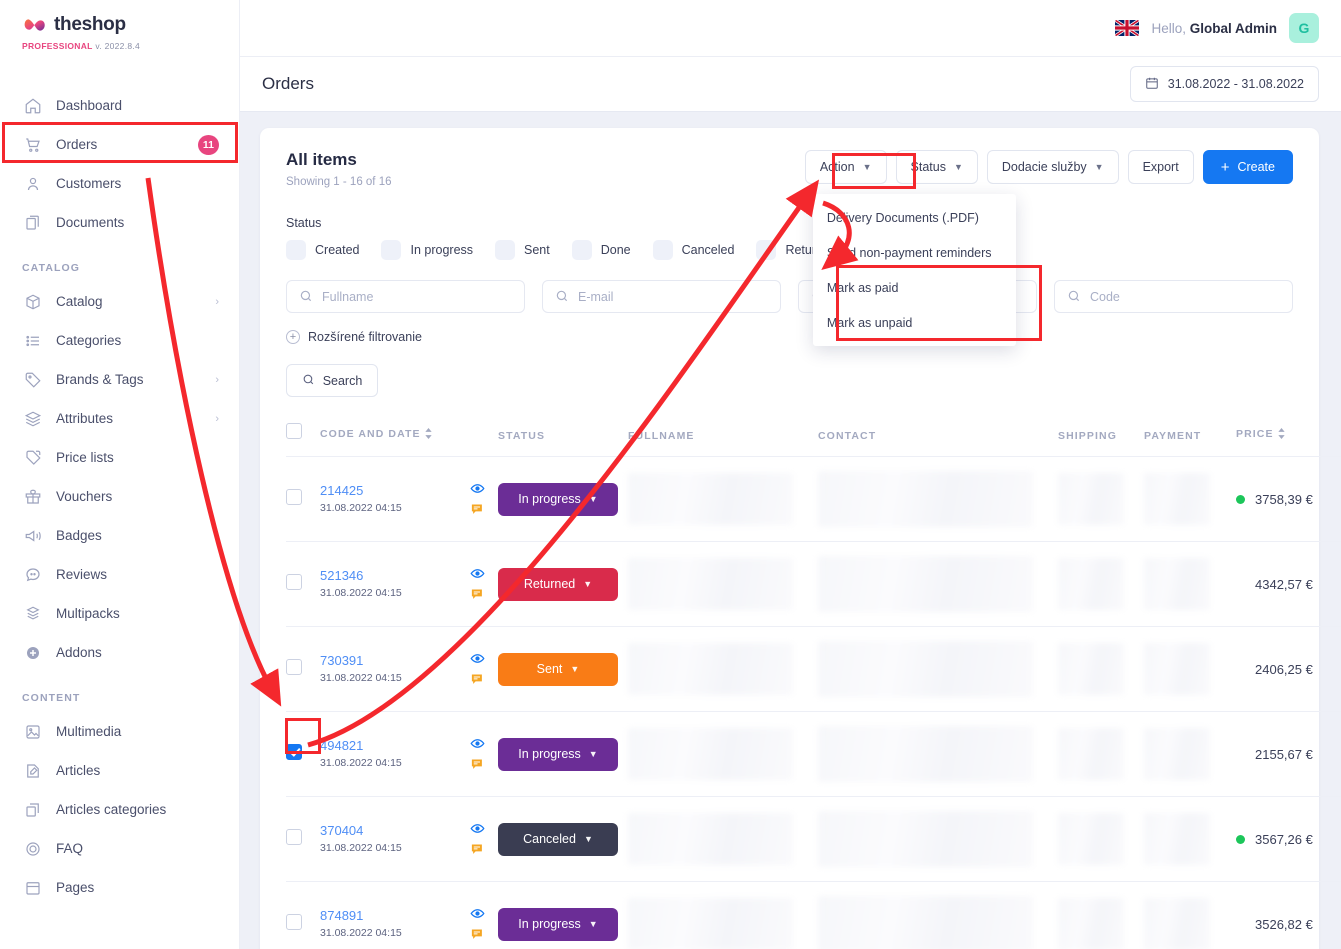 The image size is (1341, 949). What do you see at coordinates (558, 584) in the screenshot?
I see `status-badge: Returned ▼` at bounding box center [558, 584].